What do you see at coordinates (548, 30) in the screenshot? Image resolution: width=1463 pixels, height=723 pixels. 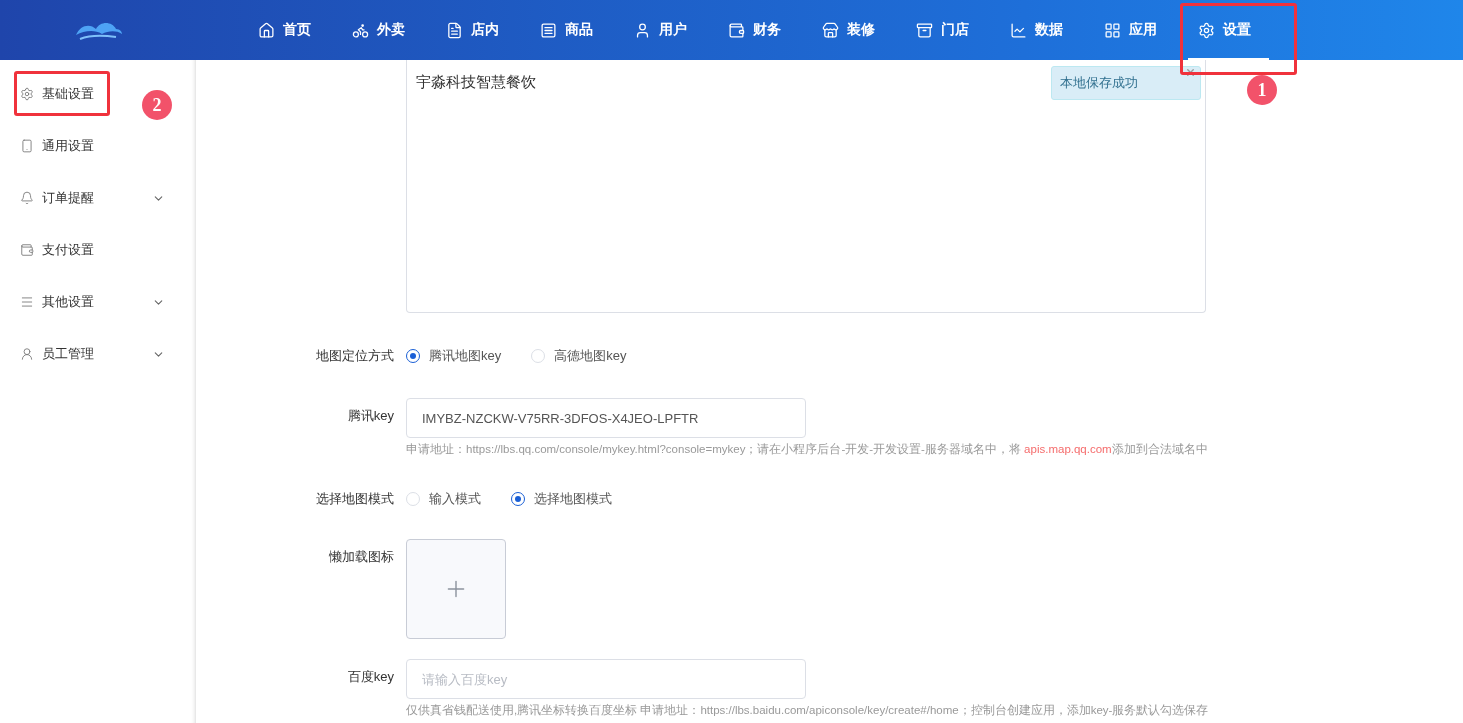 I see `bag-icon` at bounding box center [548, 30].